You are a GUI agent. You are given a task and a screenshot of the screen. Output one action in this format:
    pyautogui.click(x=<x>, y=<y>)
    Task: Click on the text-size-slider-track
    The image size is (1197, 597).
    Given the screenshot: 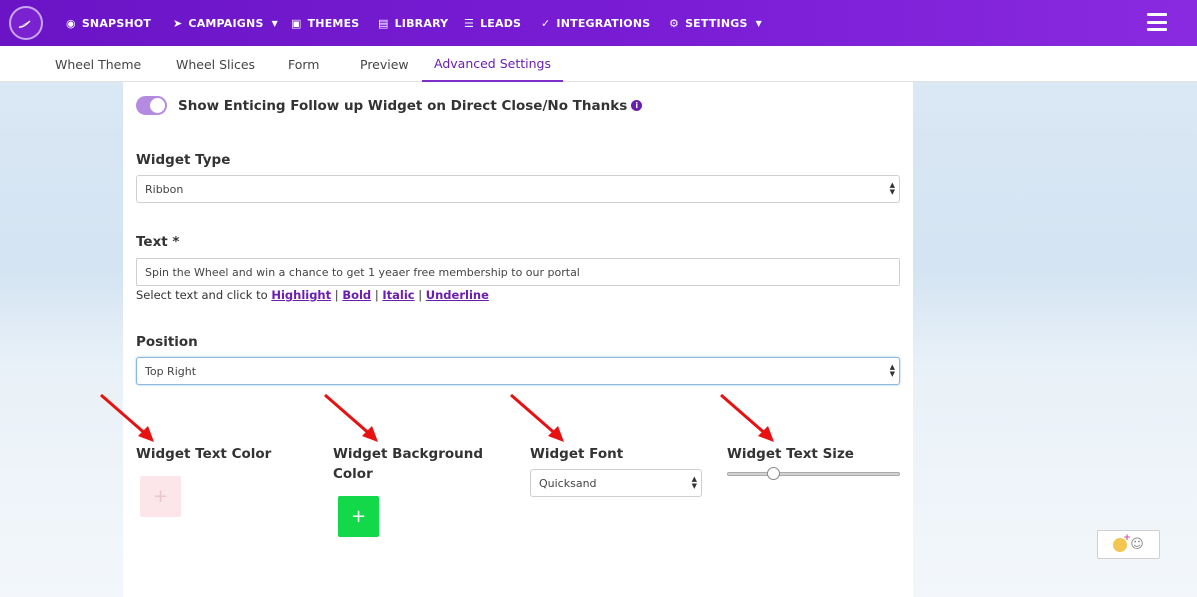 What is the action you would take?
    pyautogui.click(x=813, y=474)
    